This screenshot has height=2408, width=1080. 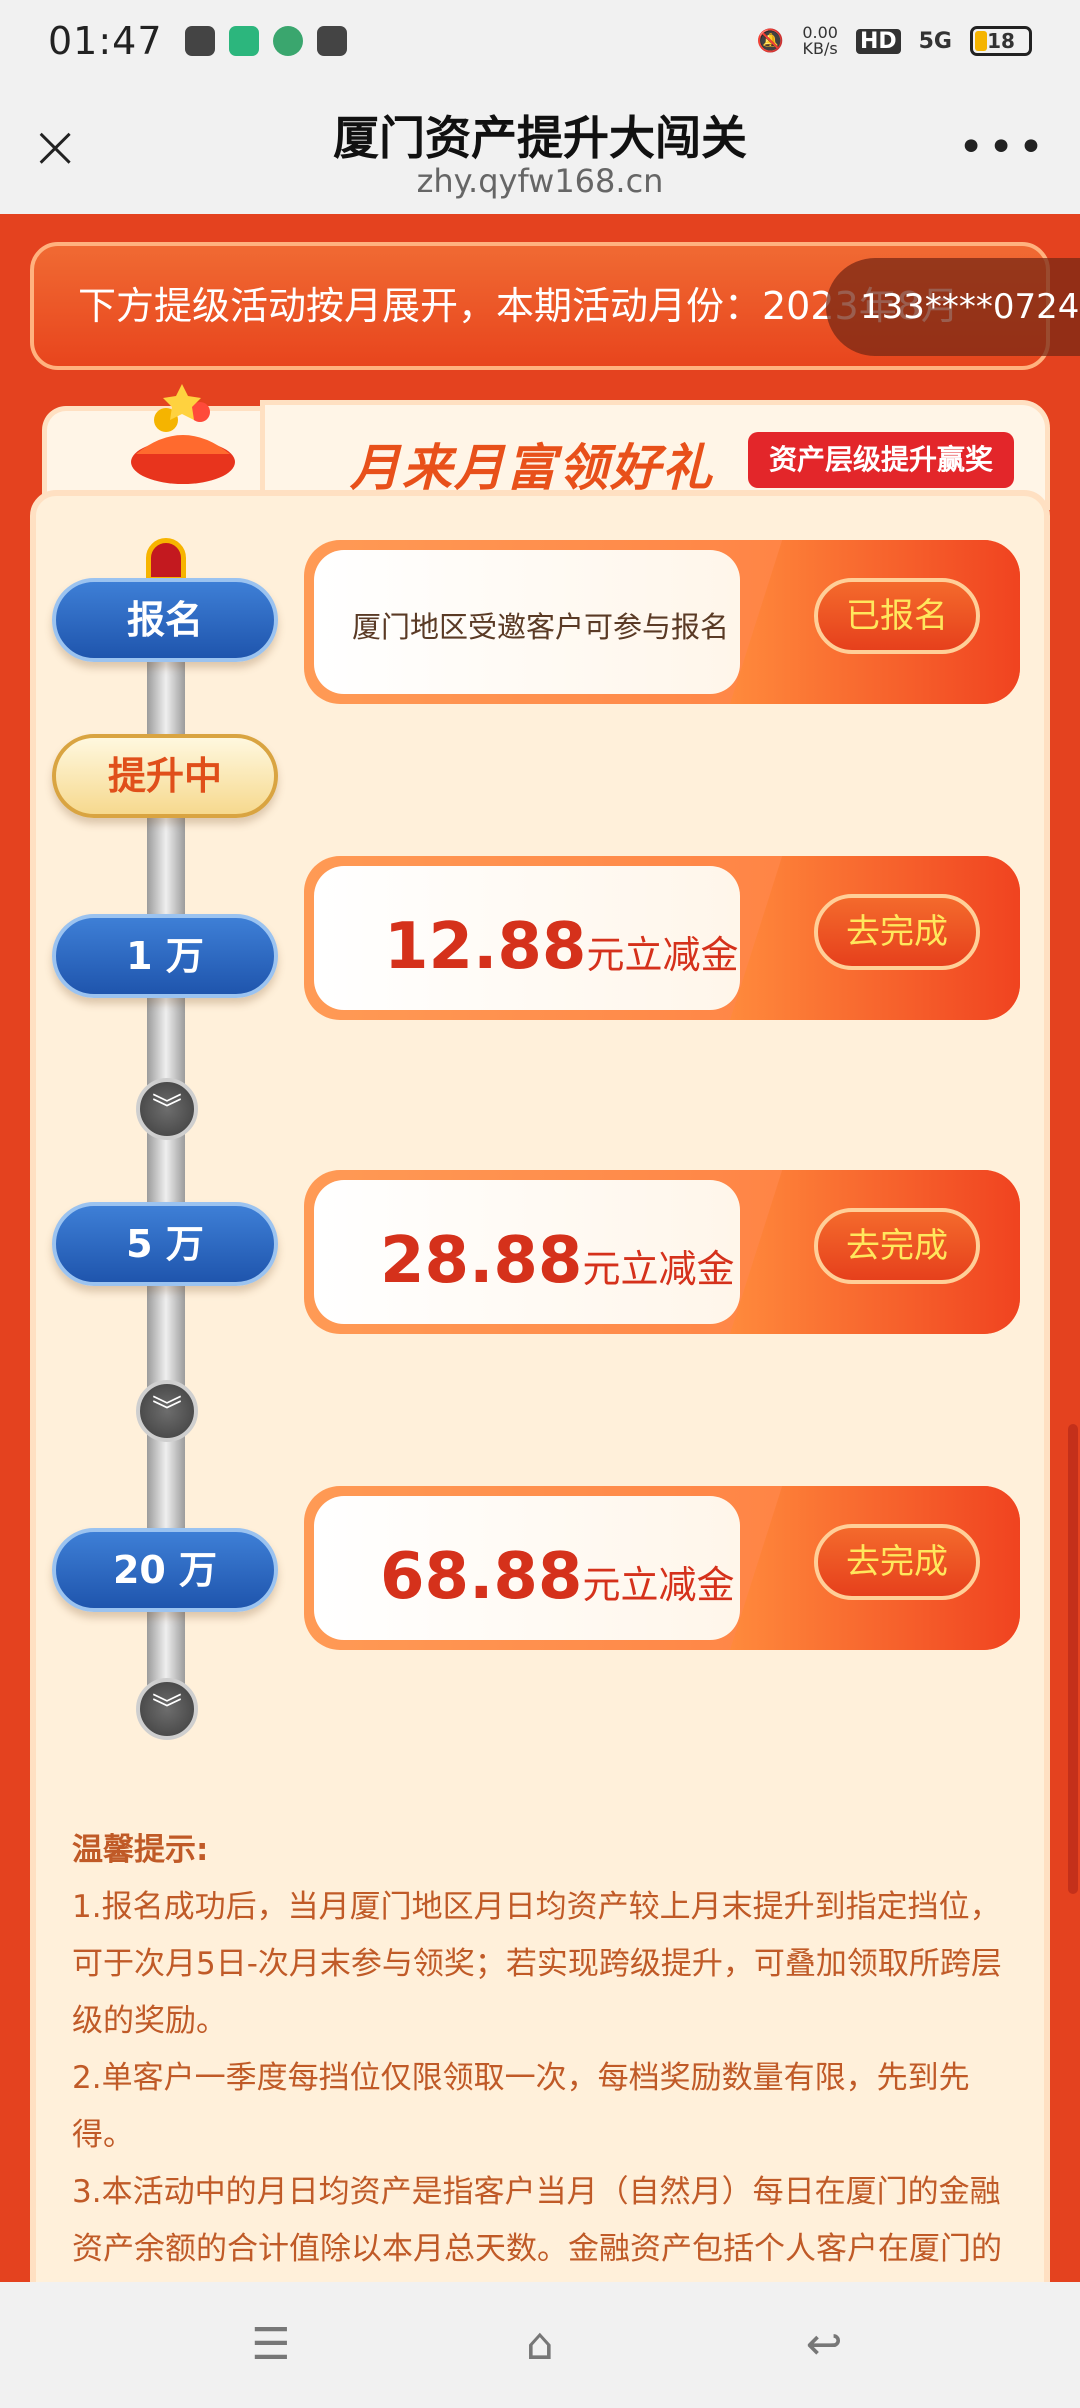 I want to click on user-phone: 133****0724, so click(x=953, y=307).